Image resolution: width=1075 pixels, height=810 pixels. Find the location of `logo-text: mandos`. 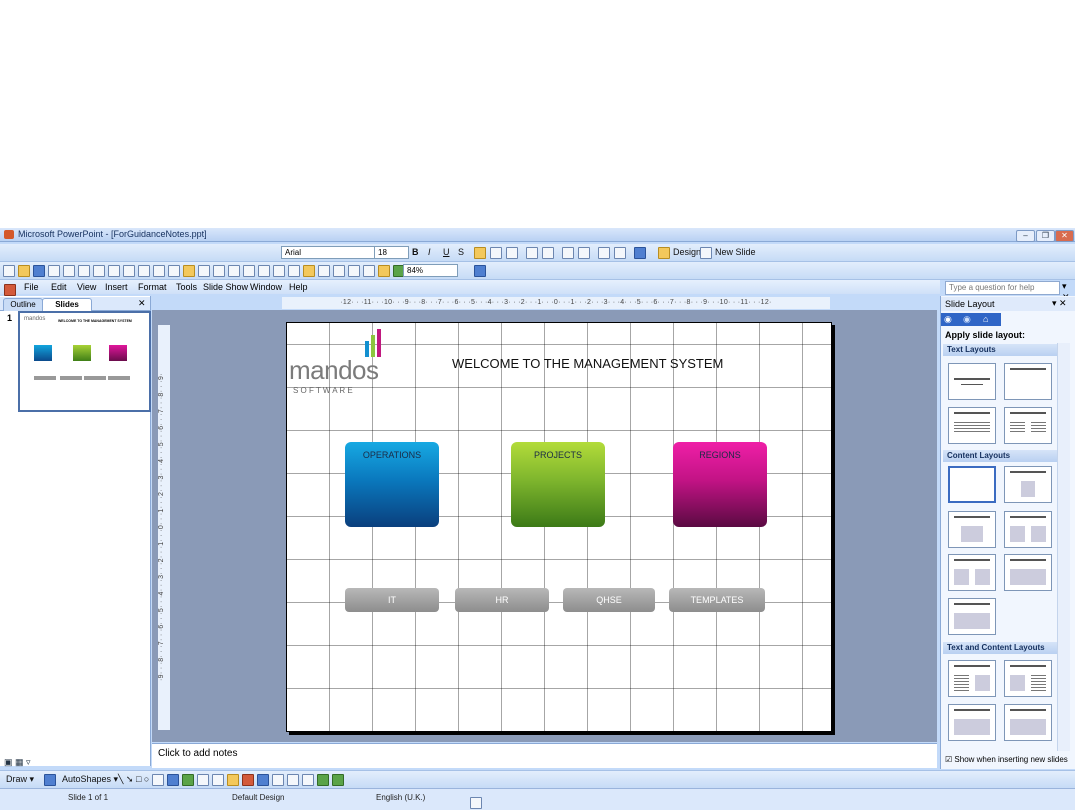

logo-text: mandos is located at coordinates (334, 370).